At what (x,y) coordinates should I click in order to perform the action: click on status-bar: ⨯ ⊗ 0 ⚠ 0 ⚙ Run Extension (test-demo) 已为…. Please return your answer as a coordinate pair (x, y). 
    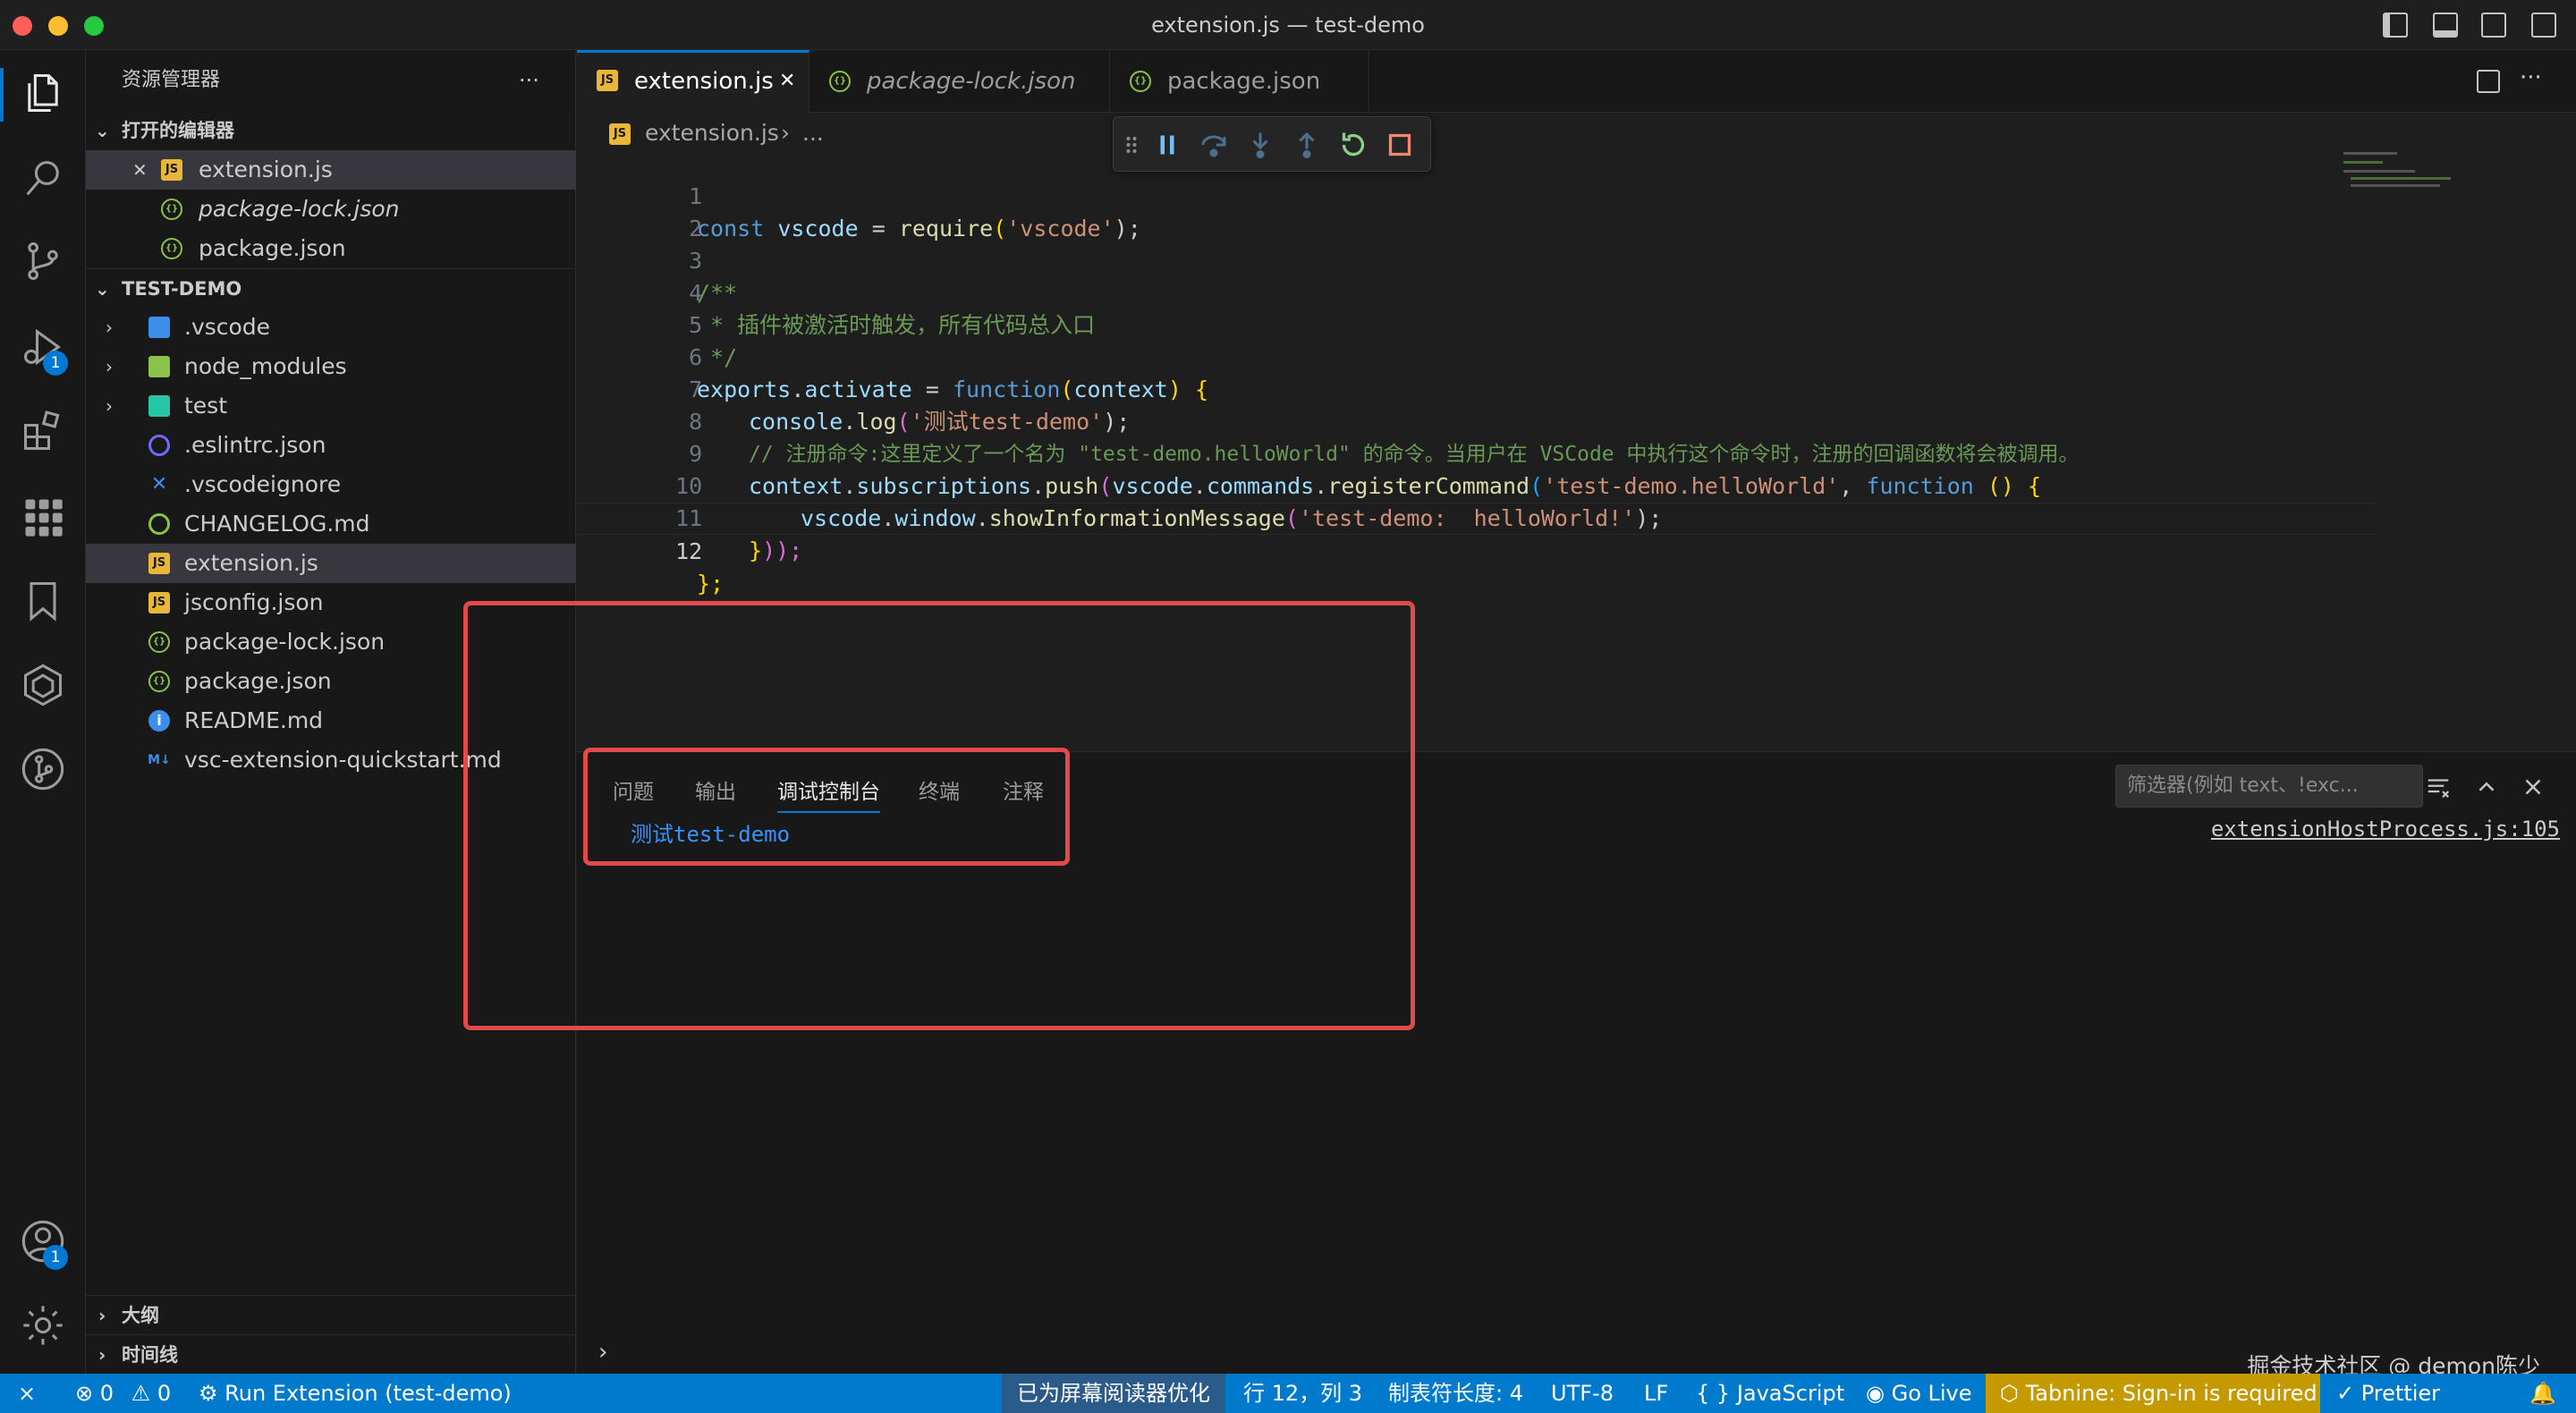
    Looking at the image, I should click on (1288, 1393).